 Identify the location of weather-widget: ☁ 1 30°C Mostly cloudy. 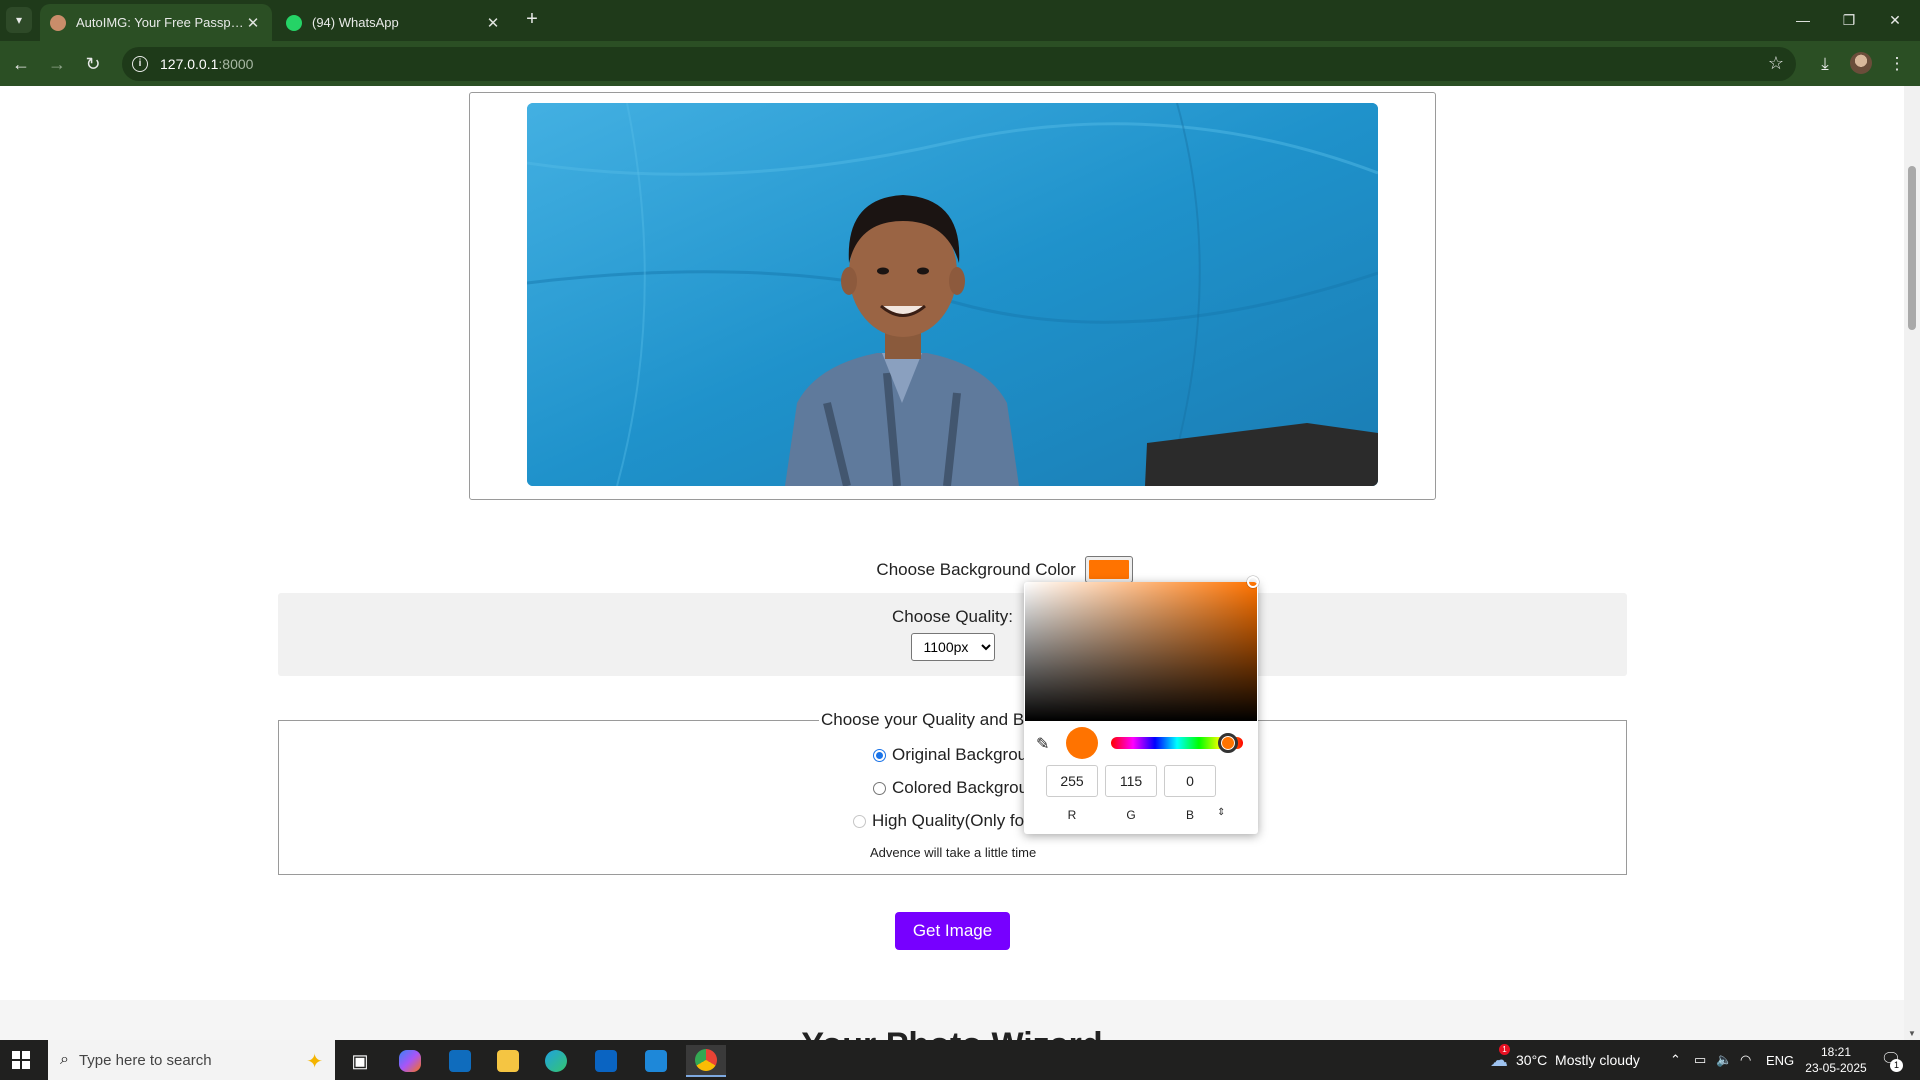
(1565, 1060).